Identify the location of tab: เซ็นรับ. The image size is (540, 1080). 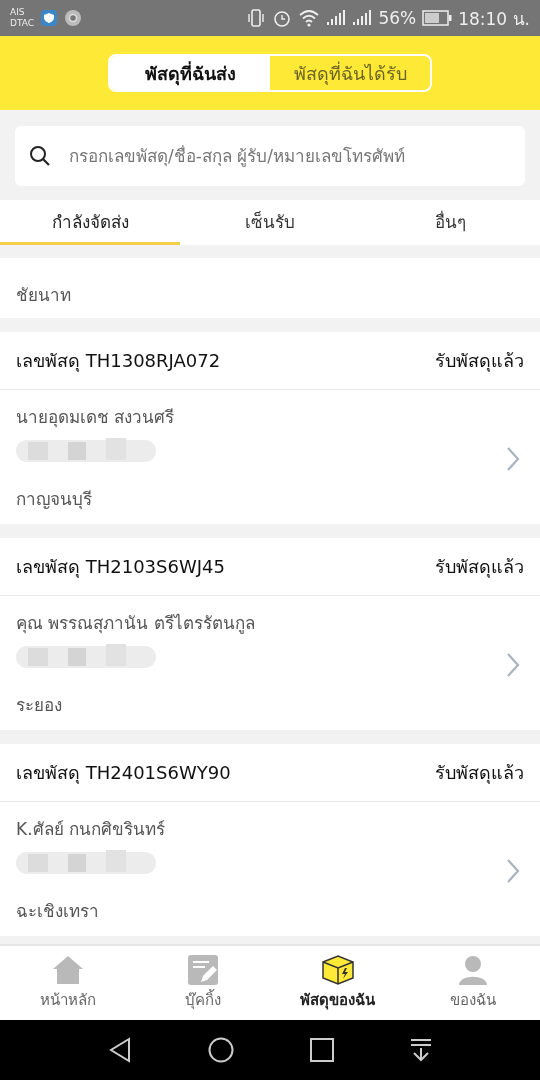
(270, 222).